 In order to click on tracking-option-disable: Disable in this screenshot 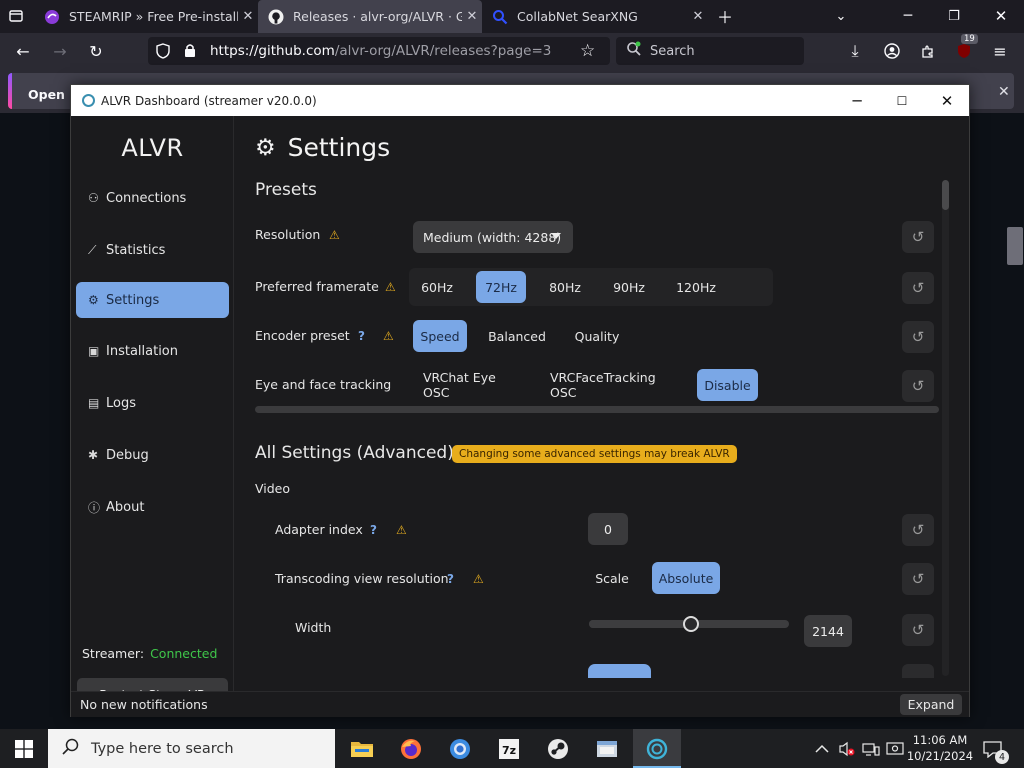, I will do `click(727, 385)`.